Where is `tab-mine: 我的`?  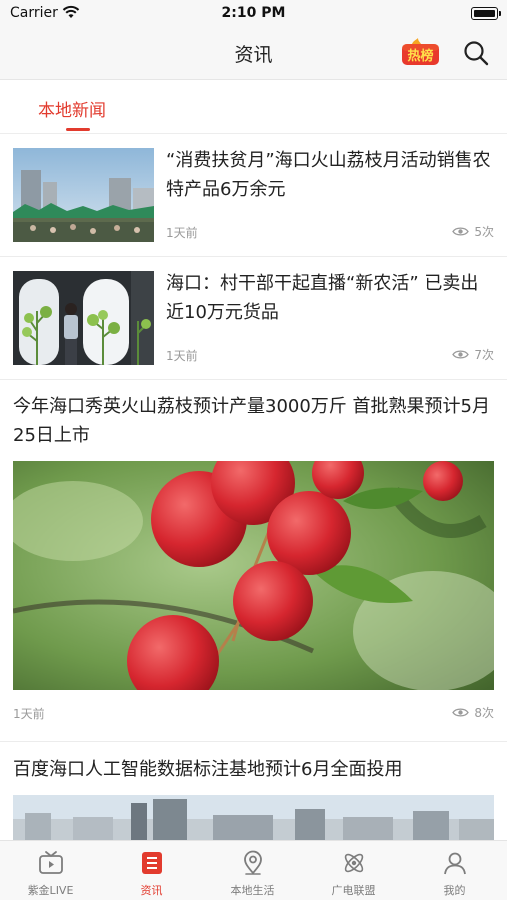
tab-mine: 我的 is located at coordinates (454, 870).